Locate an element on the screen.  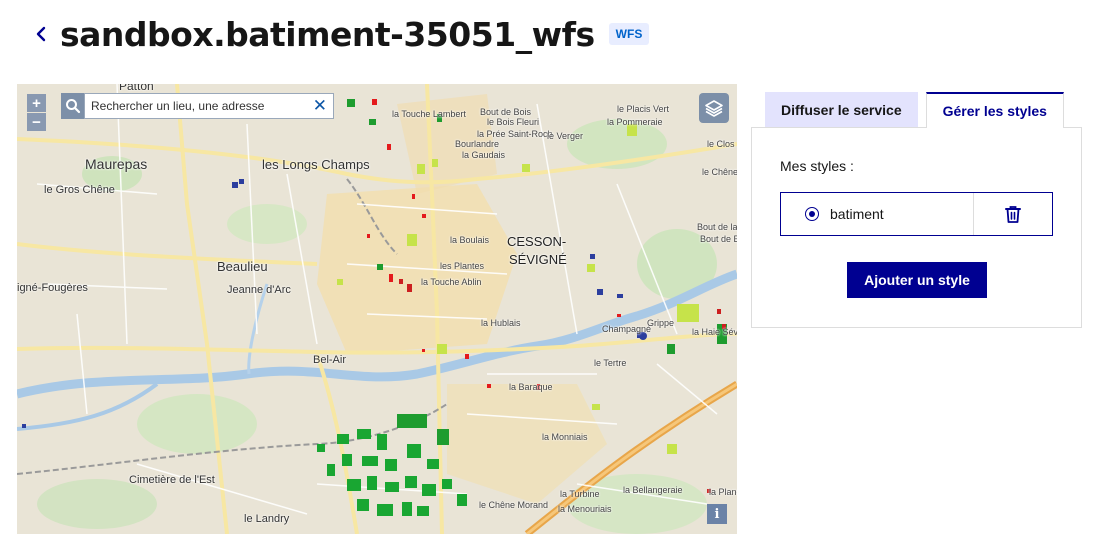
close-icon: ✕ is located at coordinates (320, 106).